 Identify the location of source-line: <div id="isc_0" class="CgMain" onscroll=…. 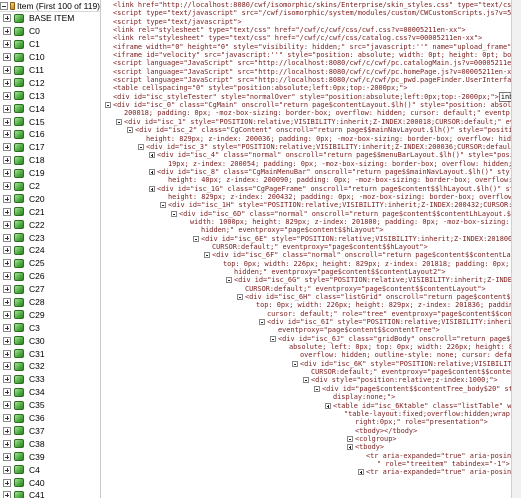
(311, 105).